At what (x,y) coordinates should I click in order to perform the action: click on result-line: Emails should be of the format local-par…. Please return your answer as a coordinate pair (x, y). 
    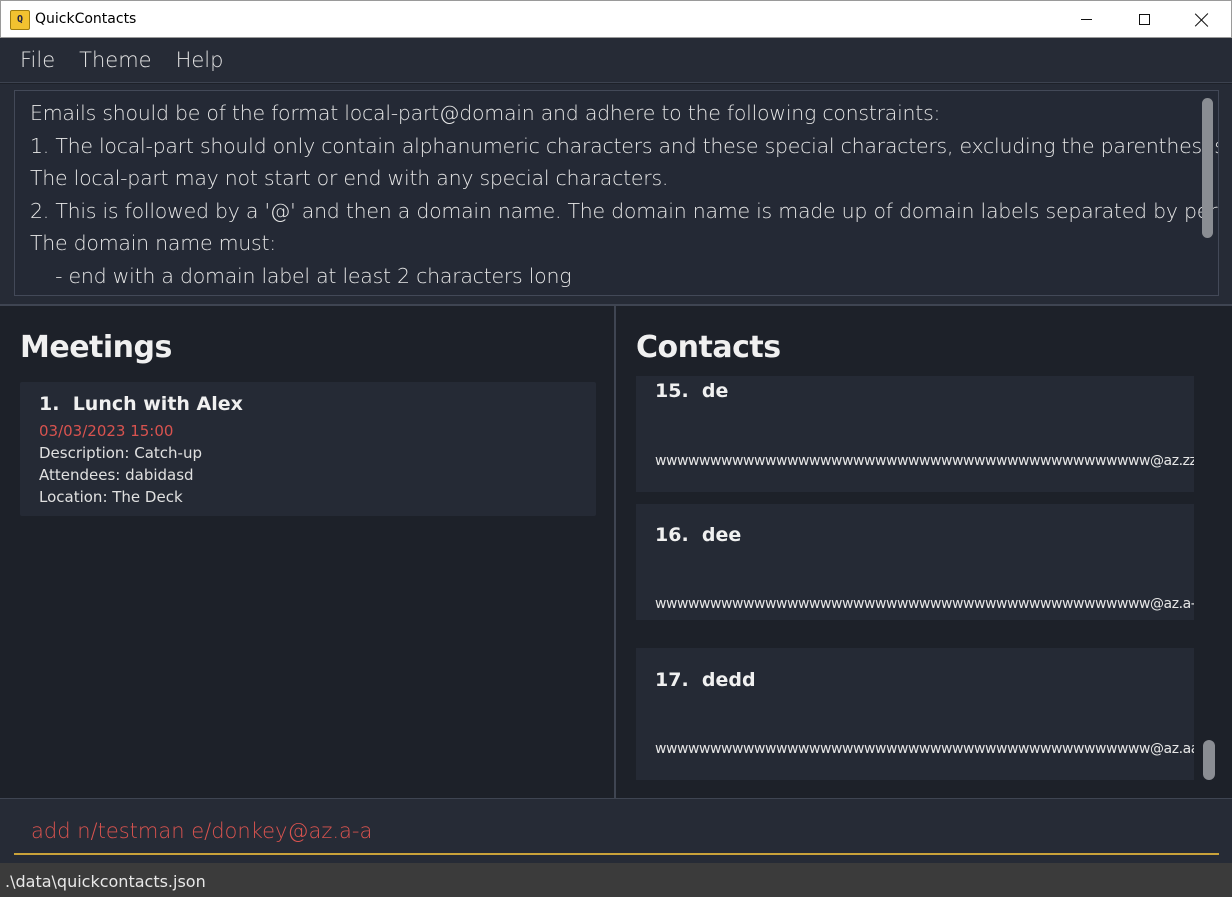
    Looking at the image, I should click on (485, 113).